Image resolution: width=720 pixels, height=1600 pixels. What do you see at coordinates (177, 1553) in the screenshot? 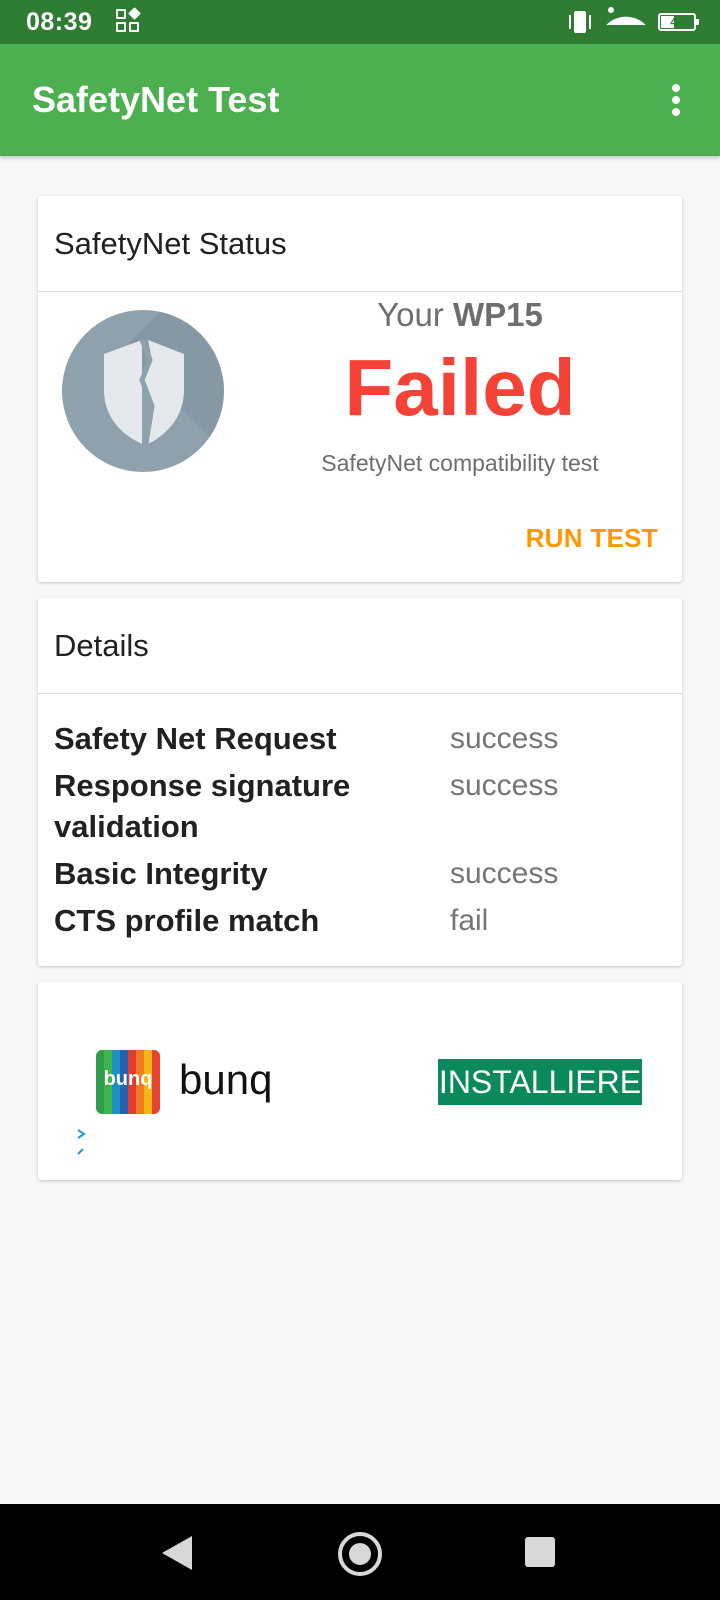
I see `back-icon` at bounding box center [177, 1553].